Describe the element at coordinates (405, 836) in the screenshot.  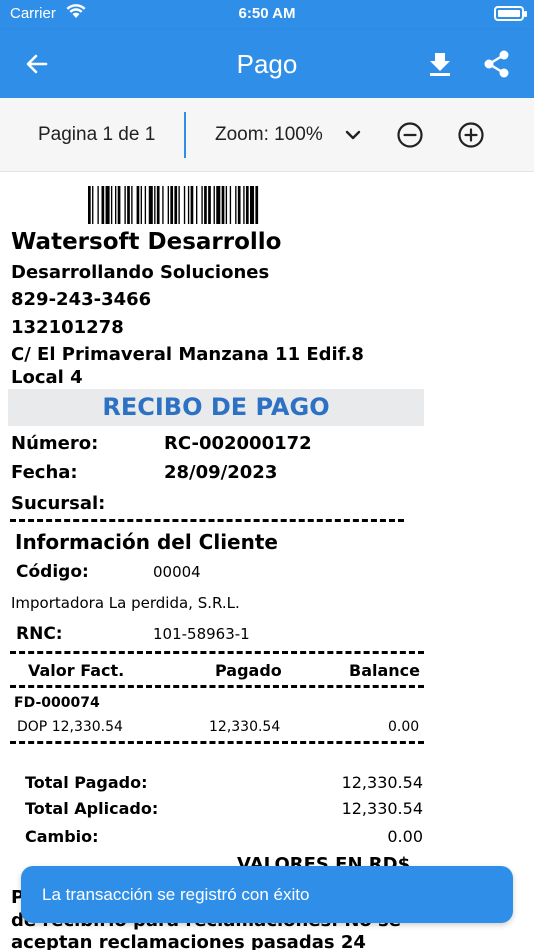
I see `cambio-value: 0.00` at that location.